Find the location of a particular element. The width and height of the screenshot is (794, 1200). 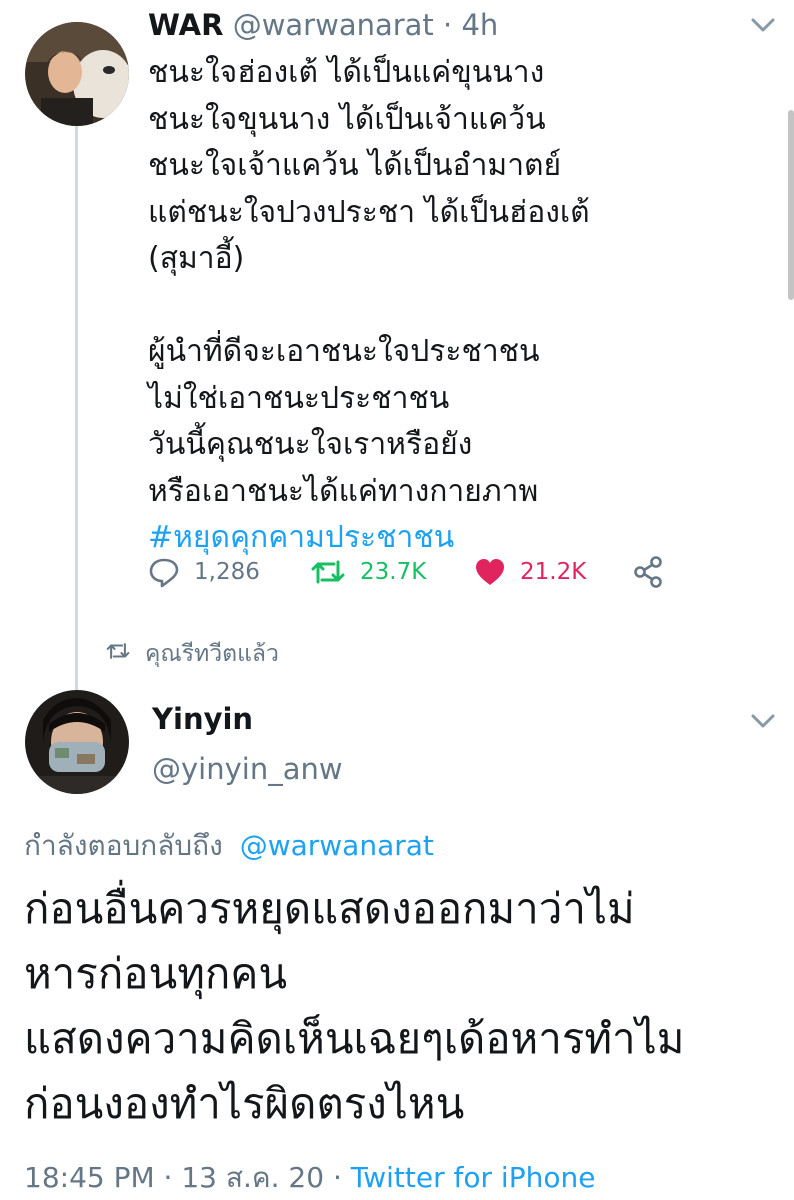

reply-count: 1,286 is located at coordinates (227, 572).